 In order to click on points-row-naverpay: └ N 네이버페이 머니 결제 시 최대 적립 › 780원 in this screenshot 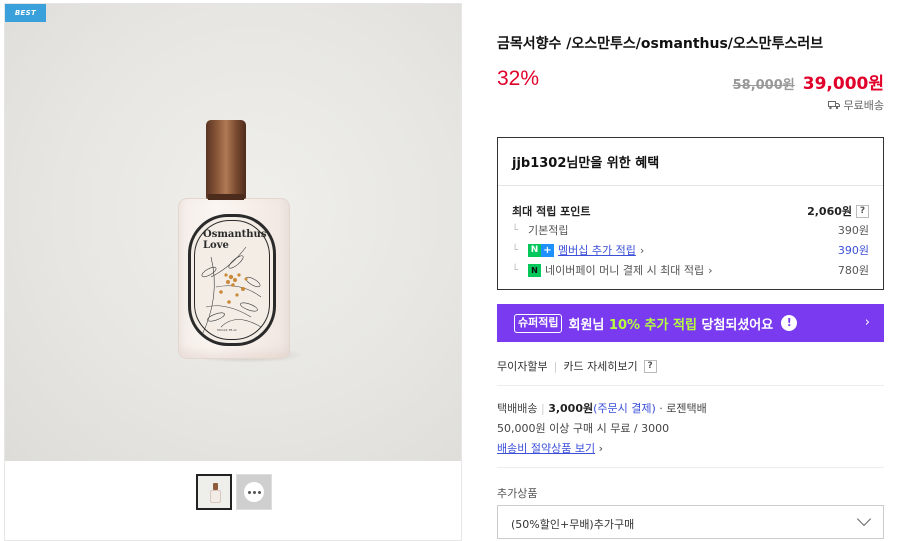, I will do `click(690, 270)`.